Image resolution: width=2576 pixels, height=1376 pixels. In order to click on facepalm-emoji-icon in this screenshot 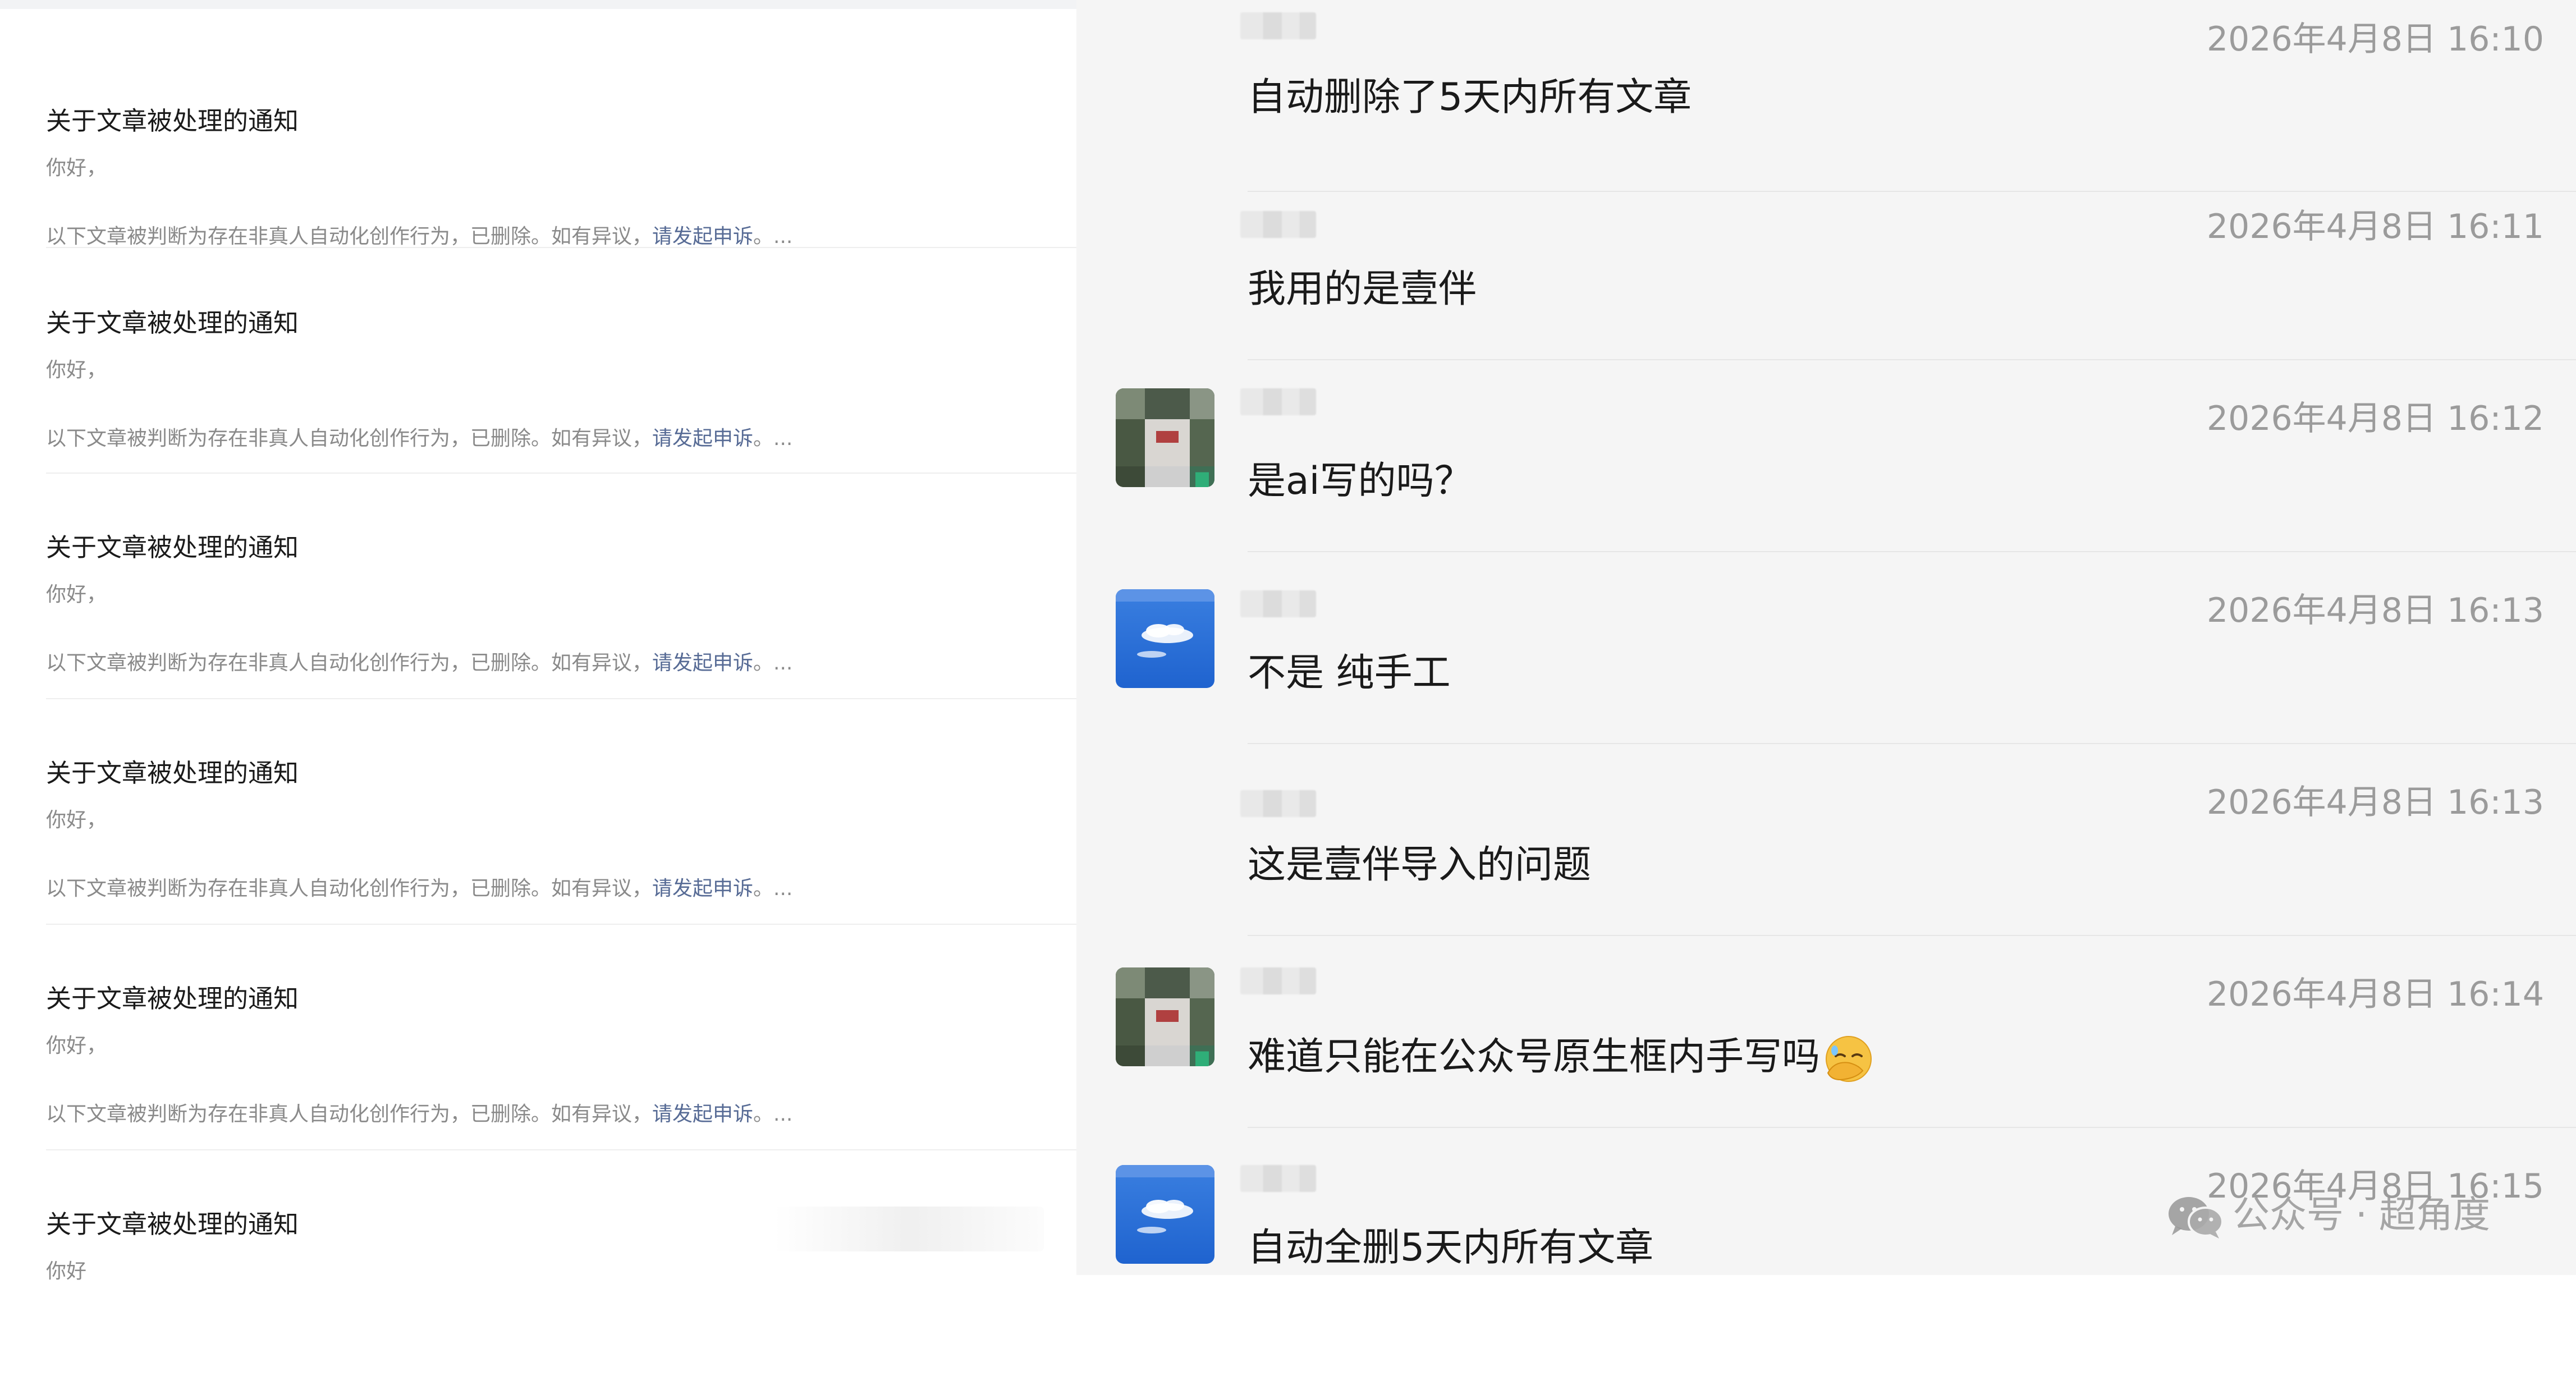, I will do `click(1849, 1060)`.